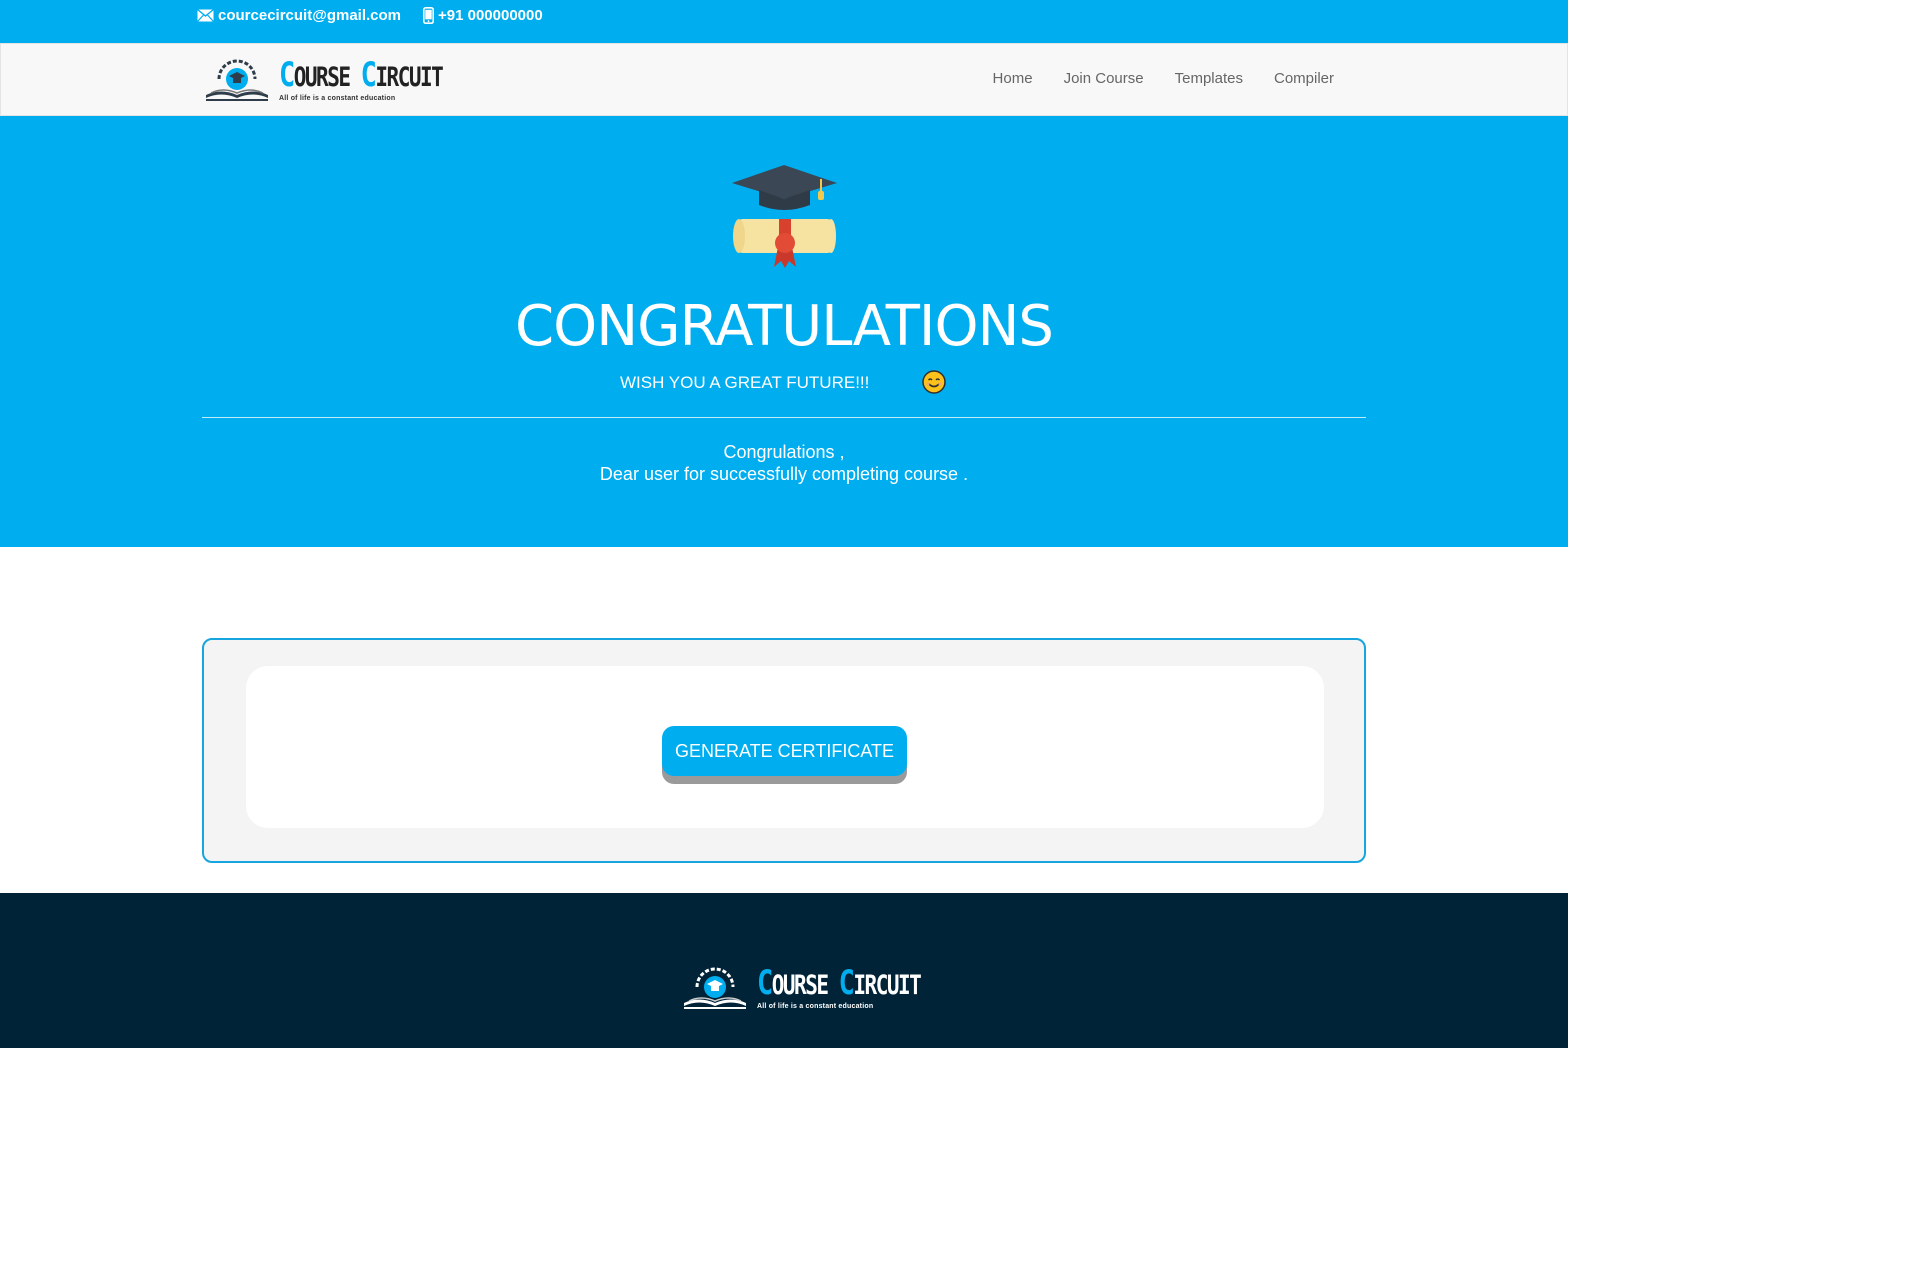 The height and width of the screenshot is (1283, 1920). I want to click on logo-tagline: All of life is a constant education, so click(337, 98).